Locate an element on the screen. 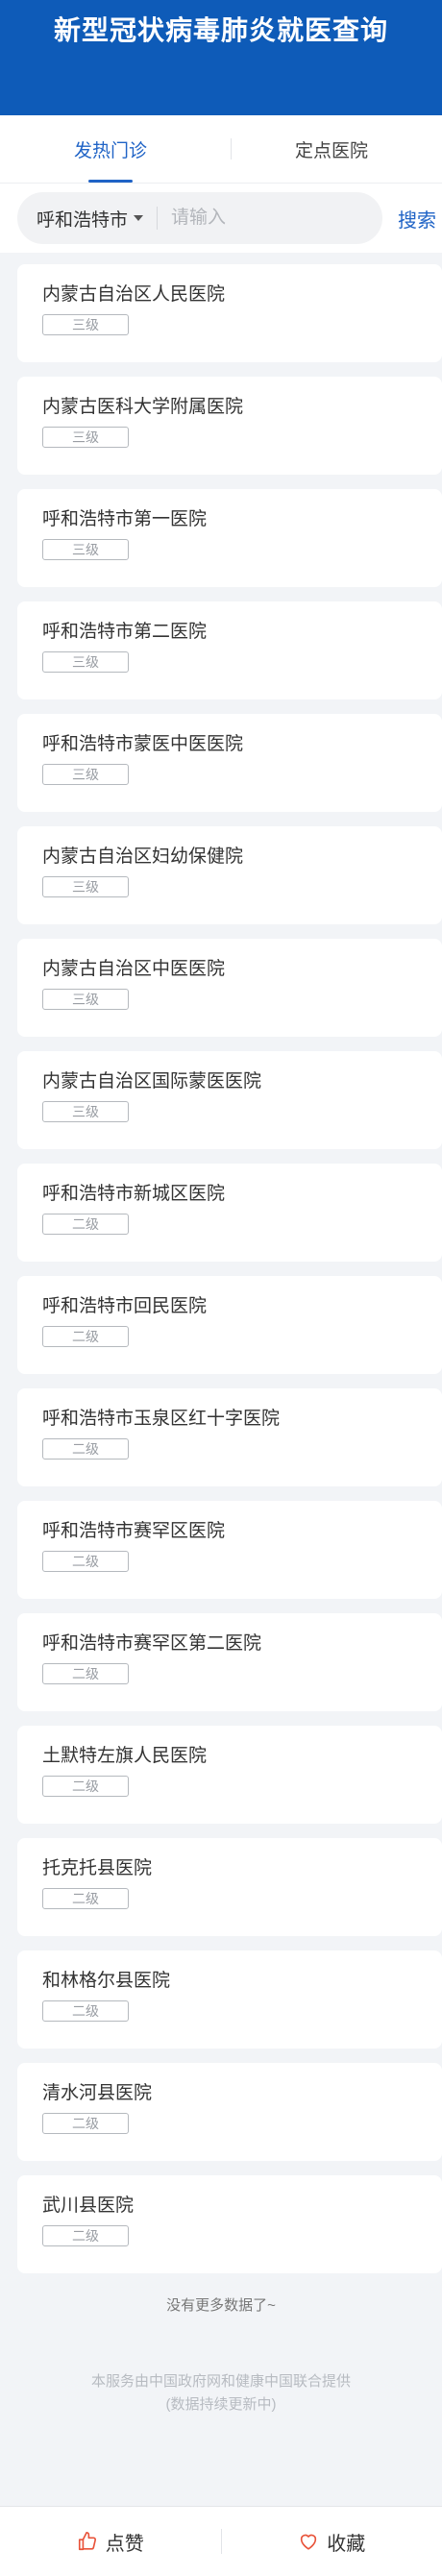 This screenshot has height=2576, width=442. hospital-name: 呼和浩特市回民医院 is located at coordinates (242, 1306).